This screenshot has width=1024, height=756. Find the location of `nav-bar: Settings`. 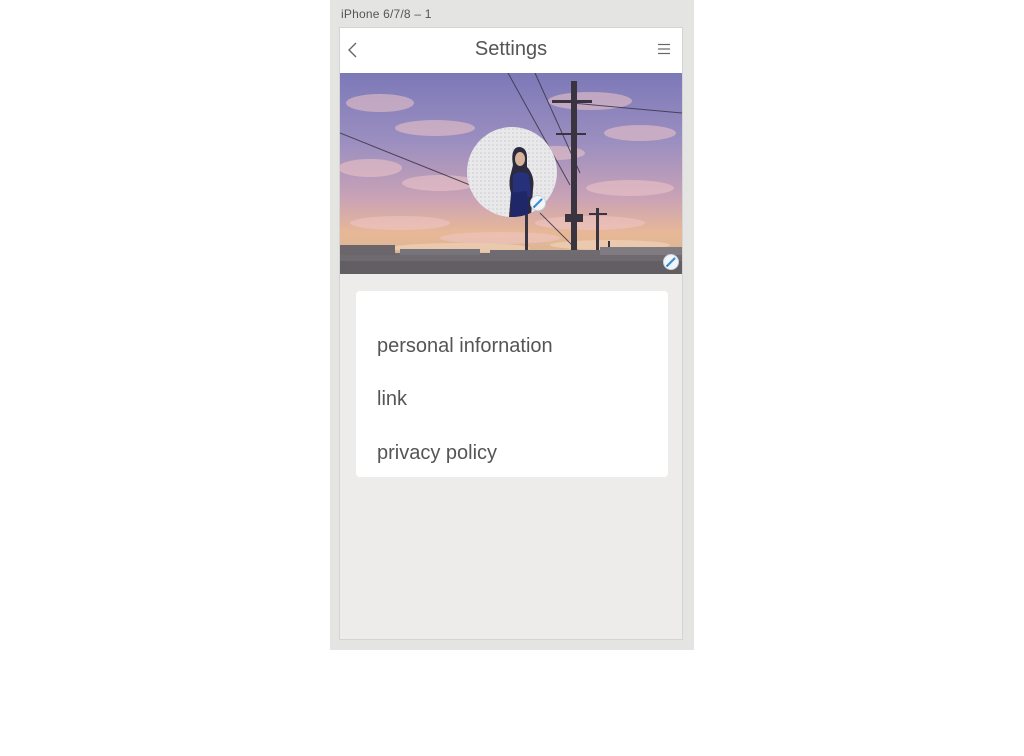

nav-bar: Settings is located at coordinates (511, 50).